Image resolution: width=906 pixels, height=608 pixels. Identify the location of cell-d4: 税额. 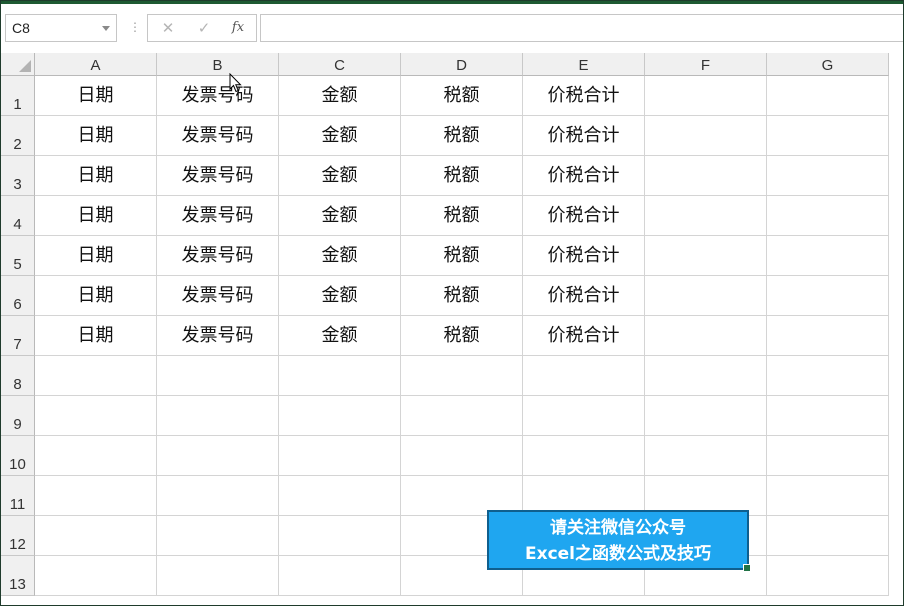
(462, 216).